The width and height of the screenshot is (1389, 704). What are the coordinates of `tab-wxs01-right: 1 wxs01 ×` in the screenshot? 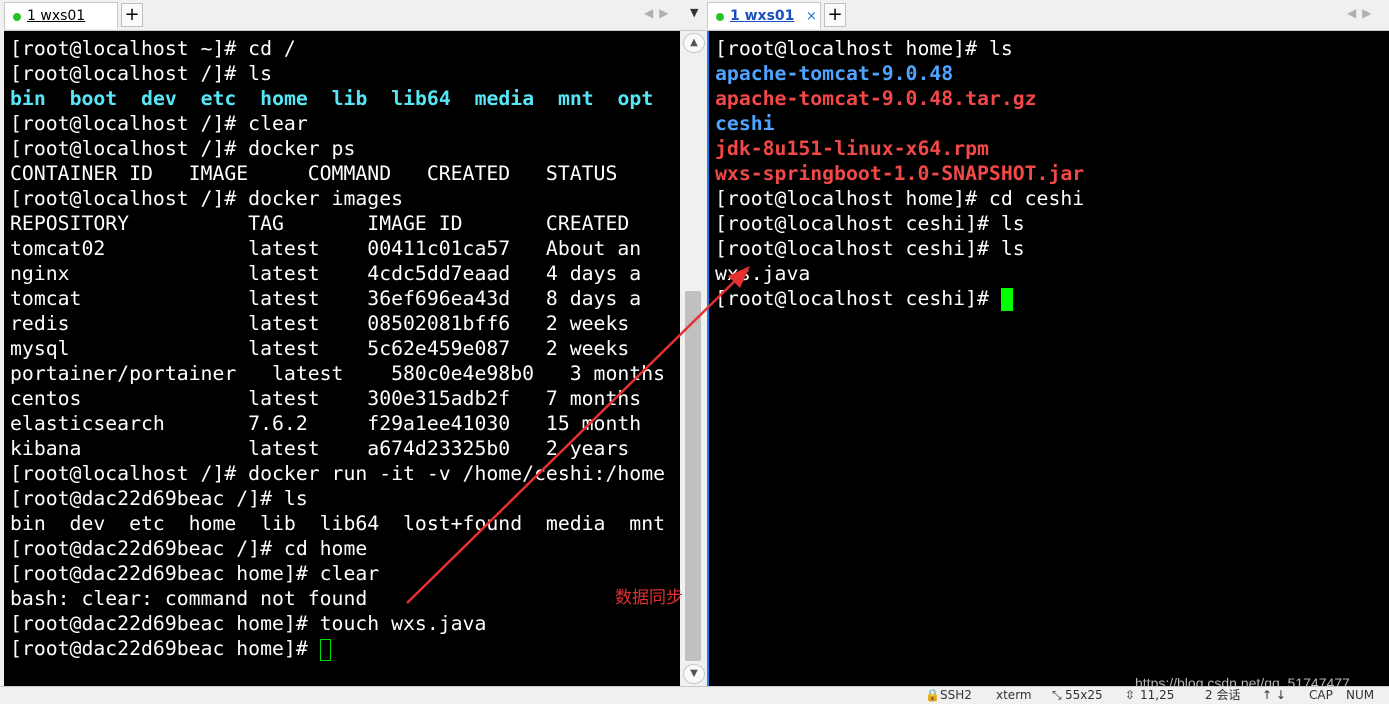 It's located at (764, 15).